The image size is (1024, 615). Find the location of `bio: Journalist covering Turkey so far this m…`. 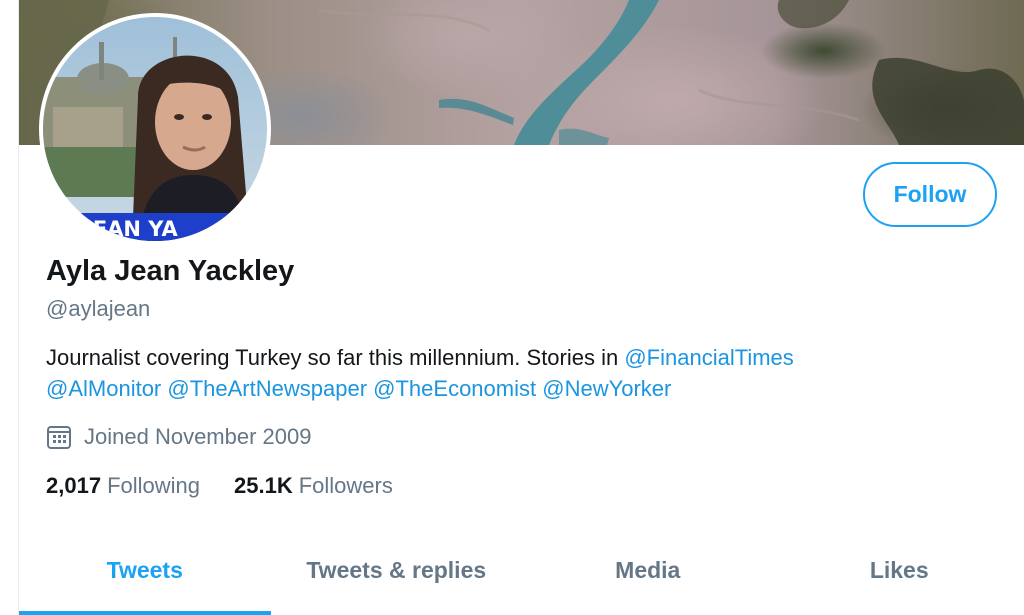

bio: Journalist covering Turkey so far this m… is located at coordinates (526, 373).